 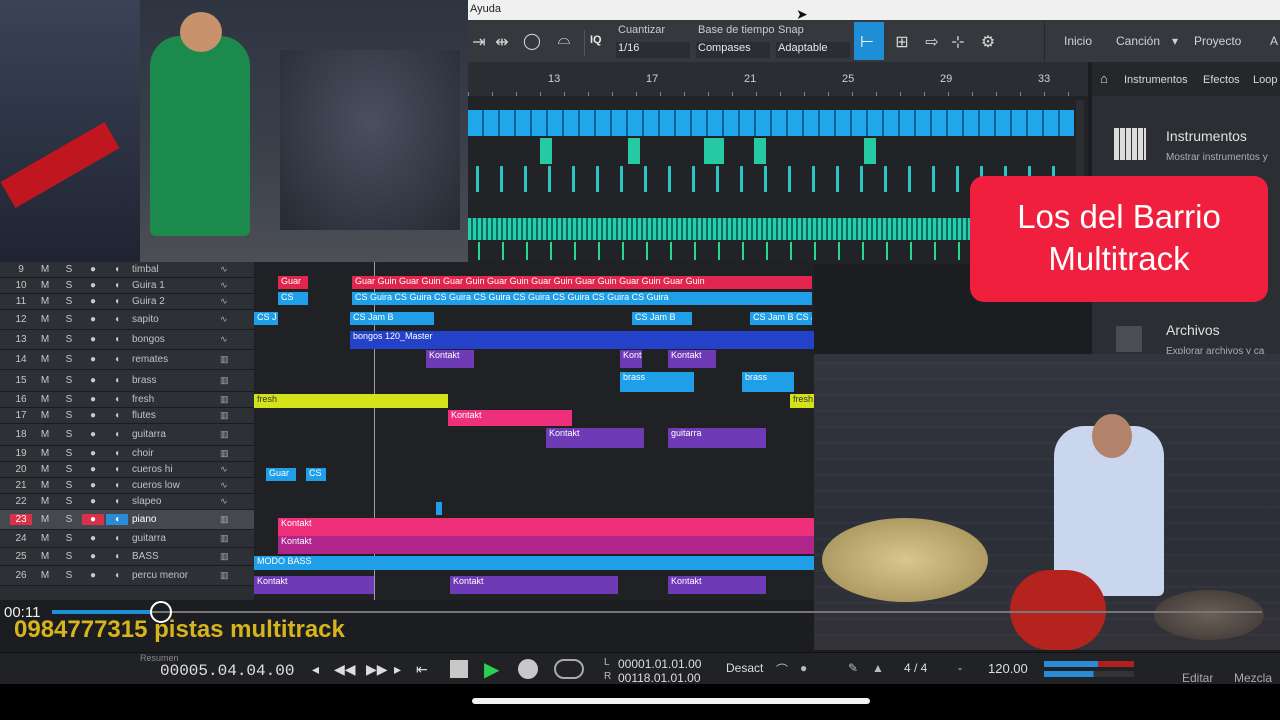 What do you see at coordinates (144, 380) in the screenshot?
I see `track-name: brass` at bounding box center [144, 380].